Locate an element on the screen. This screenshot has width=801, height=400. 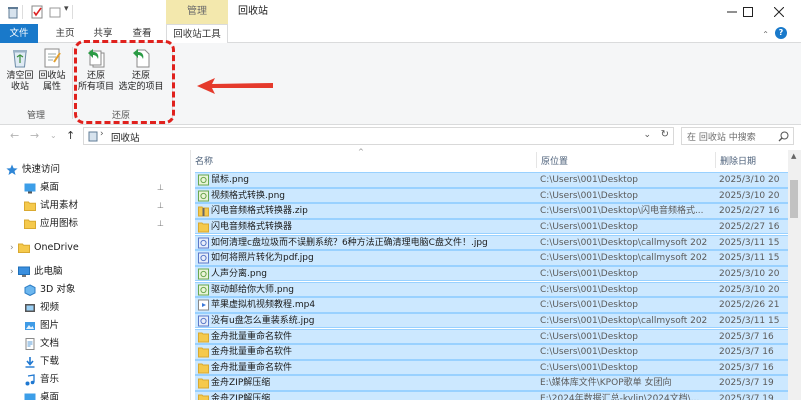
forward-icon: → is located at coordinates (34, 135).